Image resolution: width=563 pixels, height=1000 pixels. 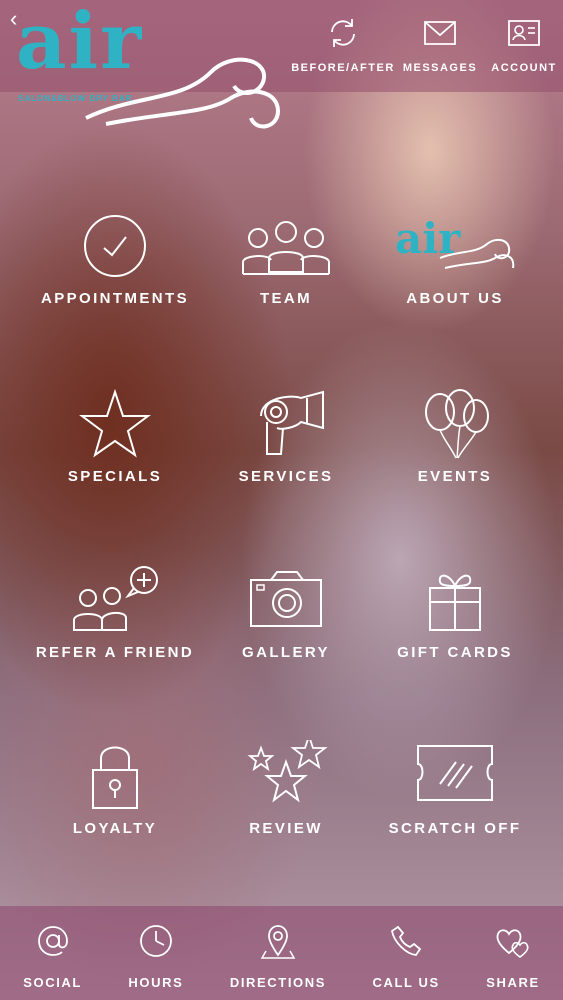 I want to click on brand-logo: air SALON&BLOW DRY BAR, so click(x=151, y=69).